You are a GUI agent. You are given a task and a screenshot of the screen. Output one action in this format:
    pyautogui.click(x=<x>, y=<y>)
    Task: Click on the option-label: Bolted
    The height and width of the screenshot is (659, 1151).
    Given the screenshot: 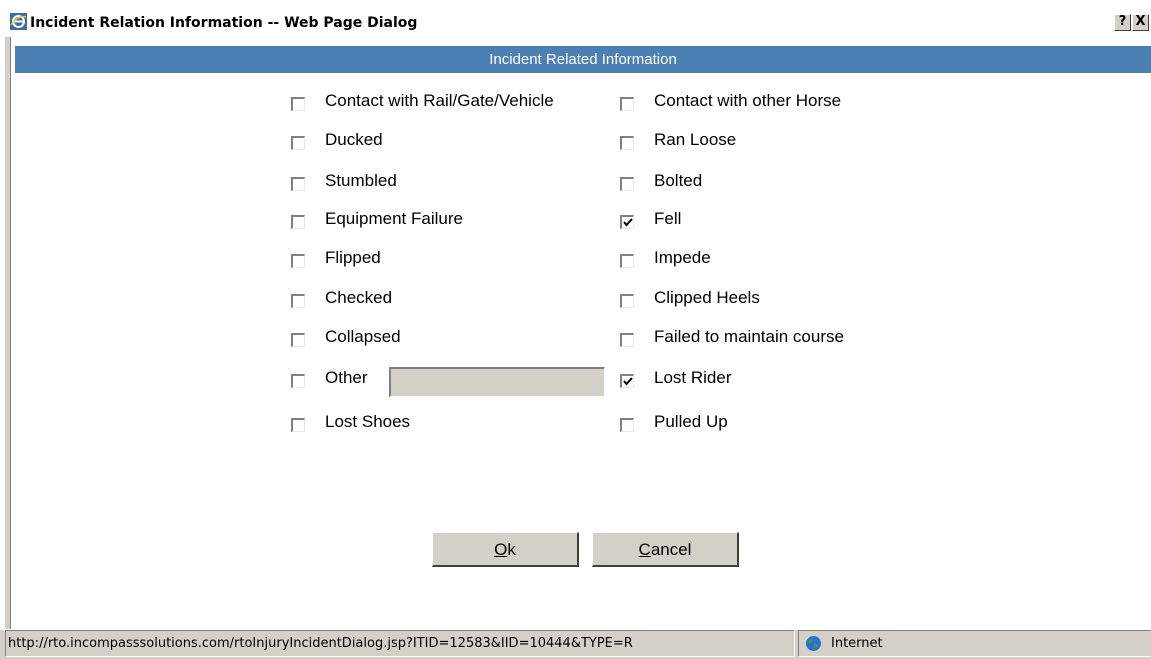 What is the action you would take?
    pyautogui.click(x=678, y=180)
    